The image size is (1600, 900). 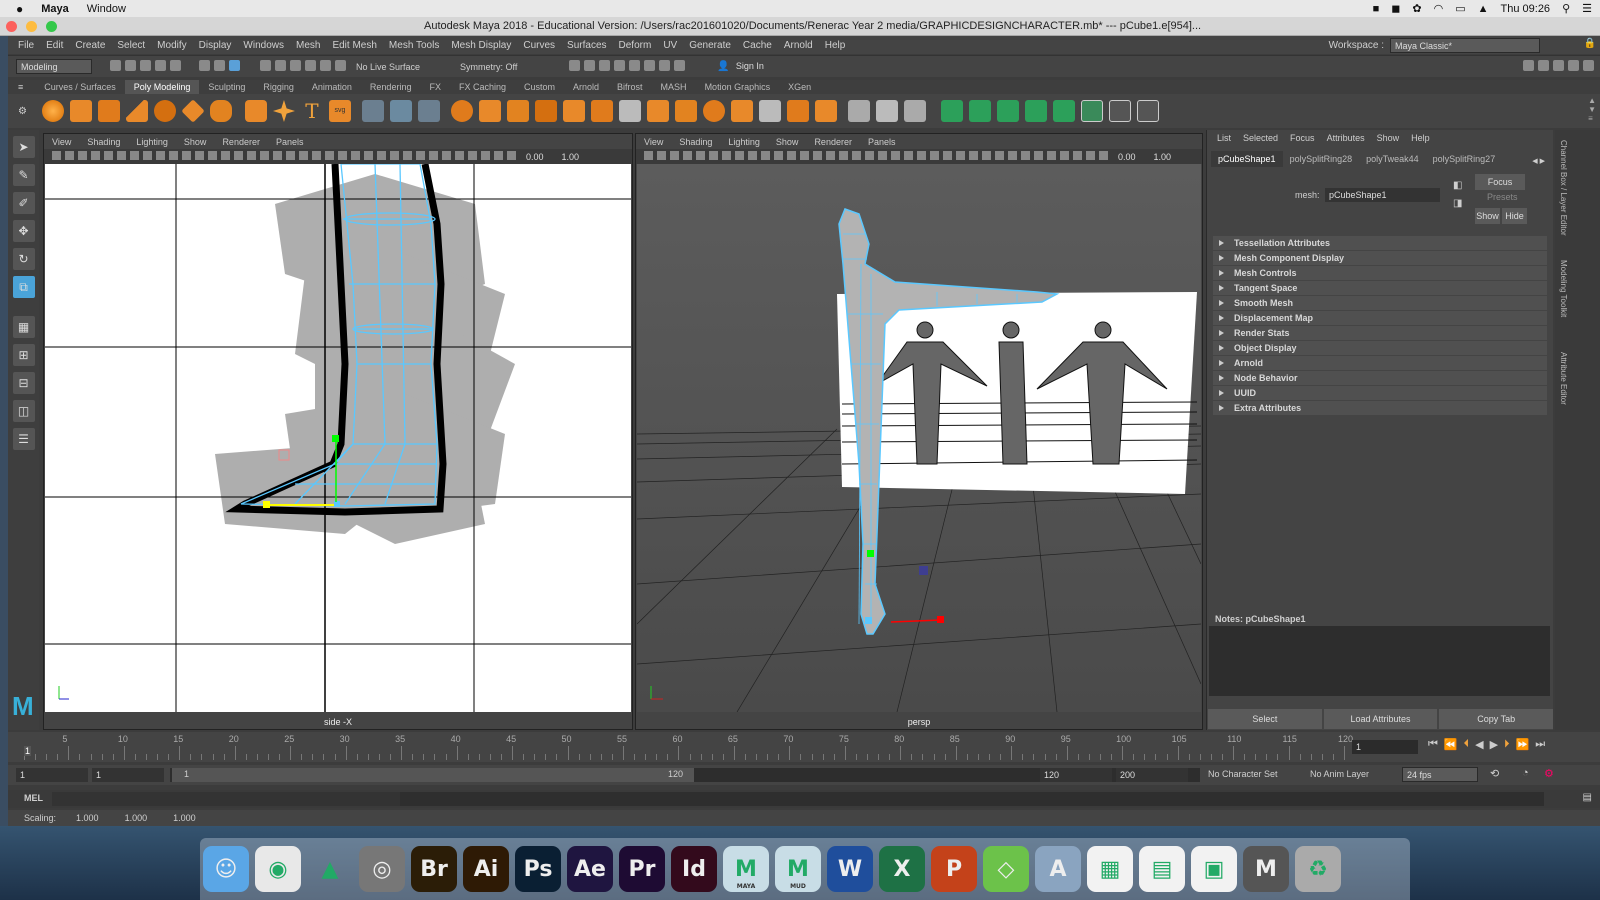 What do you see at coordinates (954, 869) in the screenshot?
I see `powerpoint-dock-icon: P` at bounding box center [954, 869].